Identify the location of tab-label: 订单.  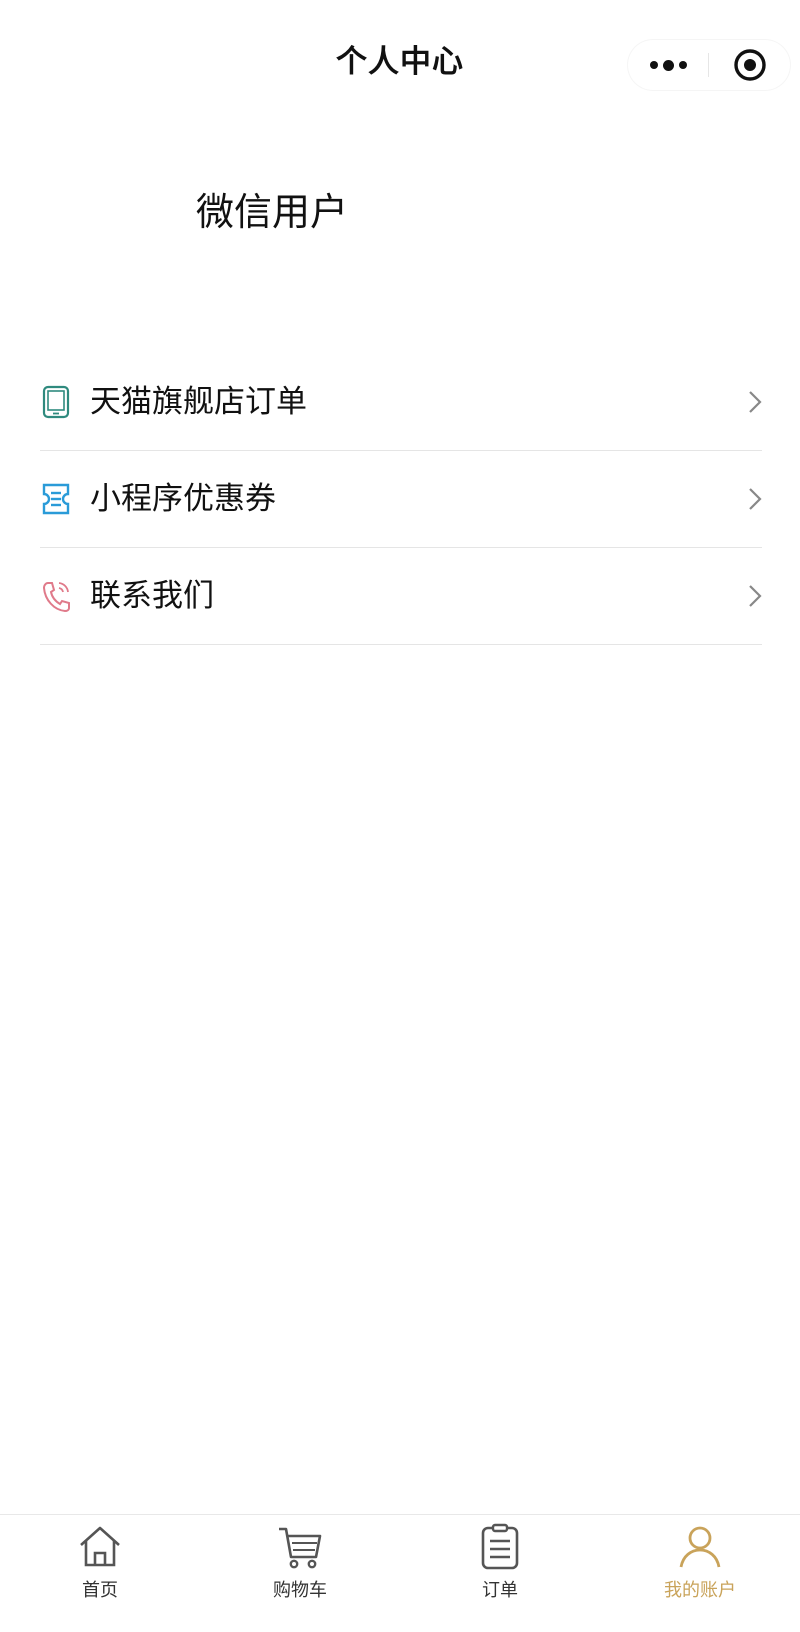
(500, 1590).